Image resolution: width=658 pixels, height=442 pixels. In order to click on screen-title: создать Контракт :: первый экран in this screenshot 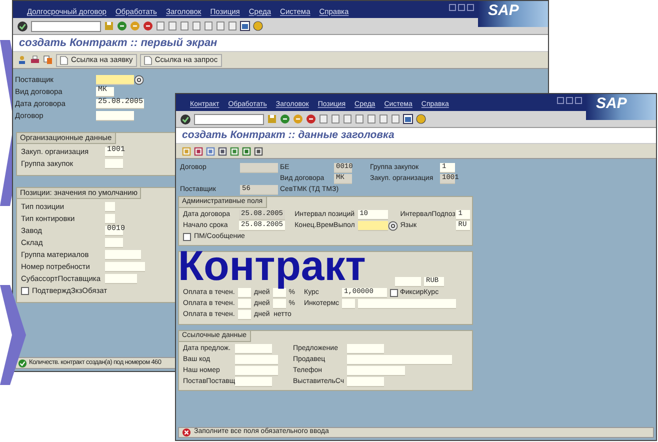, I will do `click(118, 43)`.